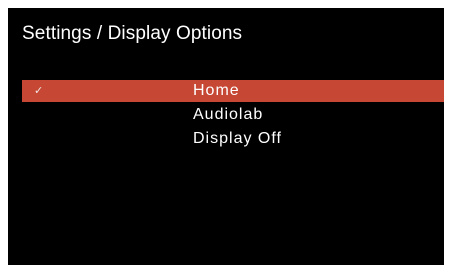  Describe the element at coordinates (39, 90) in the screenshot. I see `checkmark-icon: ✓` at that location.